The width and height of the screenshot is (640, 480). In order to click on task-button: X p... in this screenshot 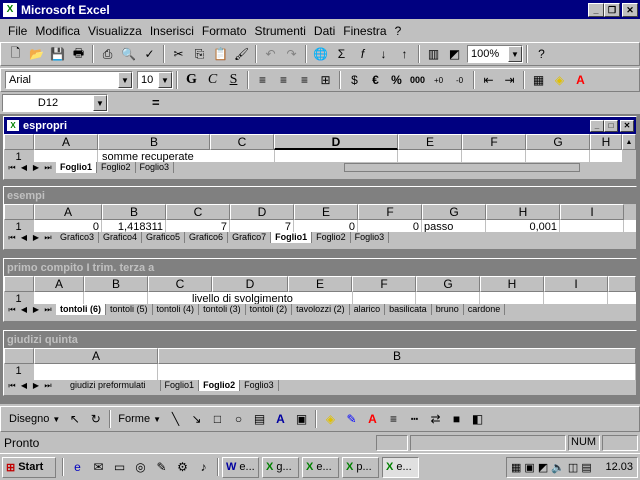, I will do `click(360, 467)`.